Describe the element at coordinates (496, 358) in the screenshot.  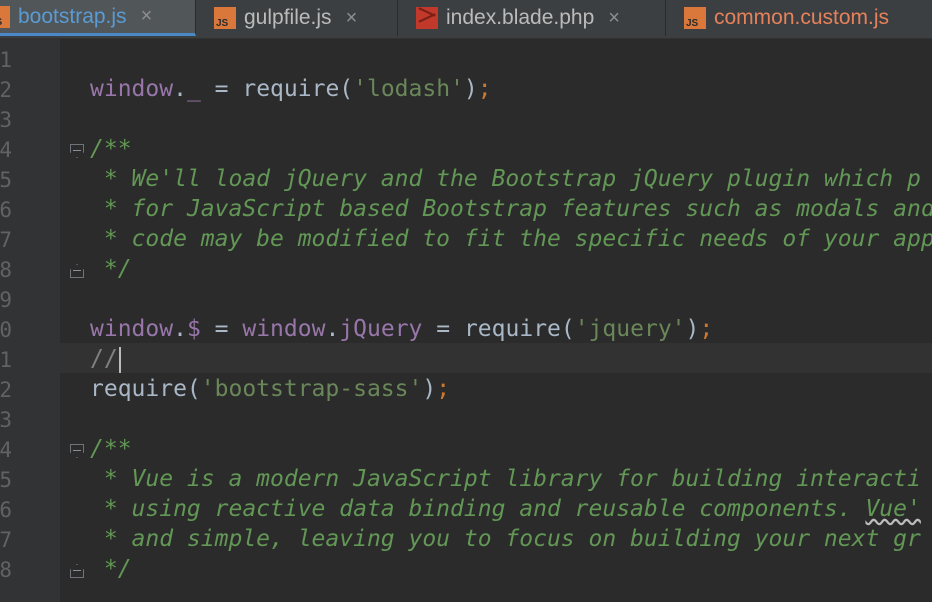
I see `current-line-highlight` at that location.